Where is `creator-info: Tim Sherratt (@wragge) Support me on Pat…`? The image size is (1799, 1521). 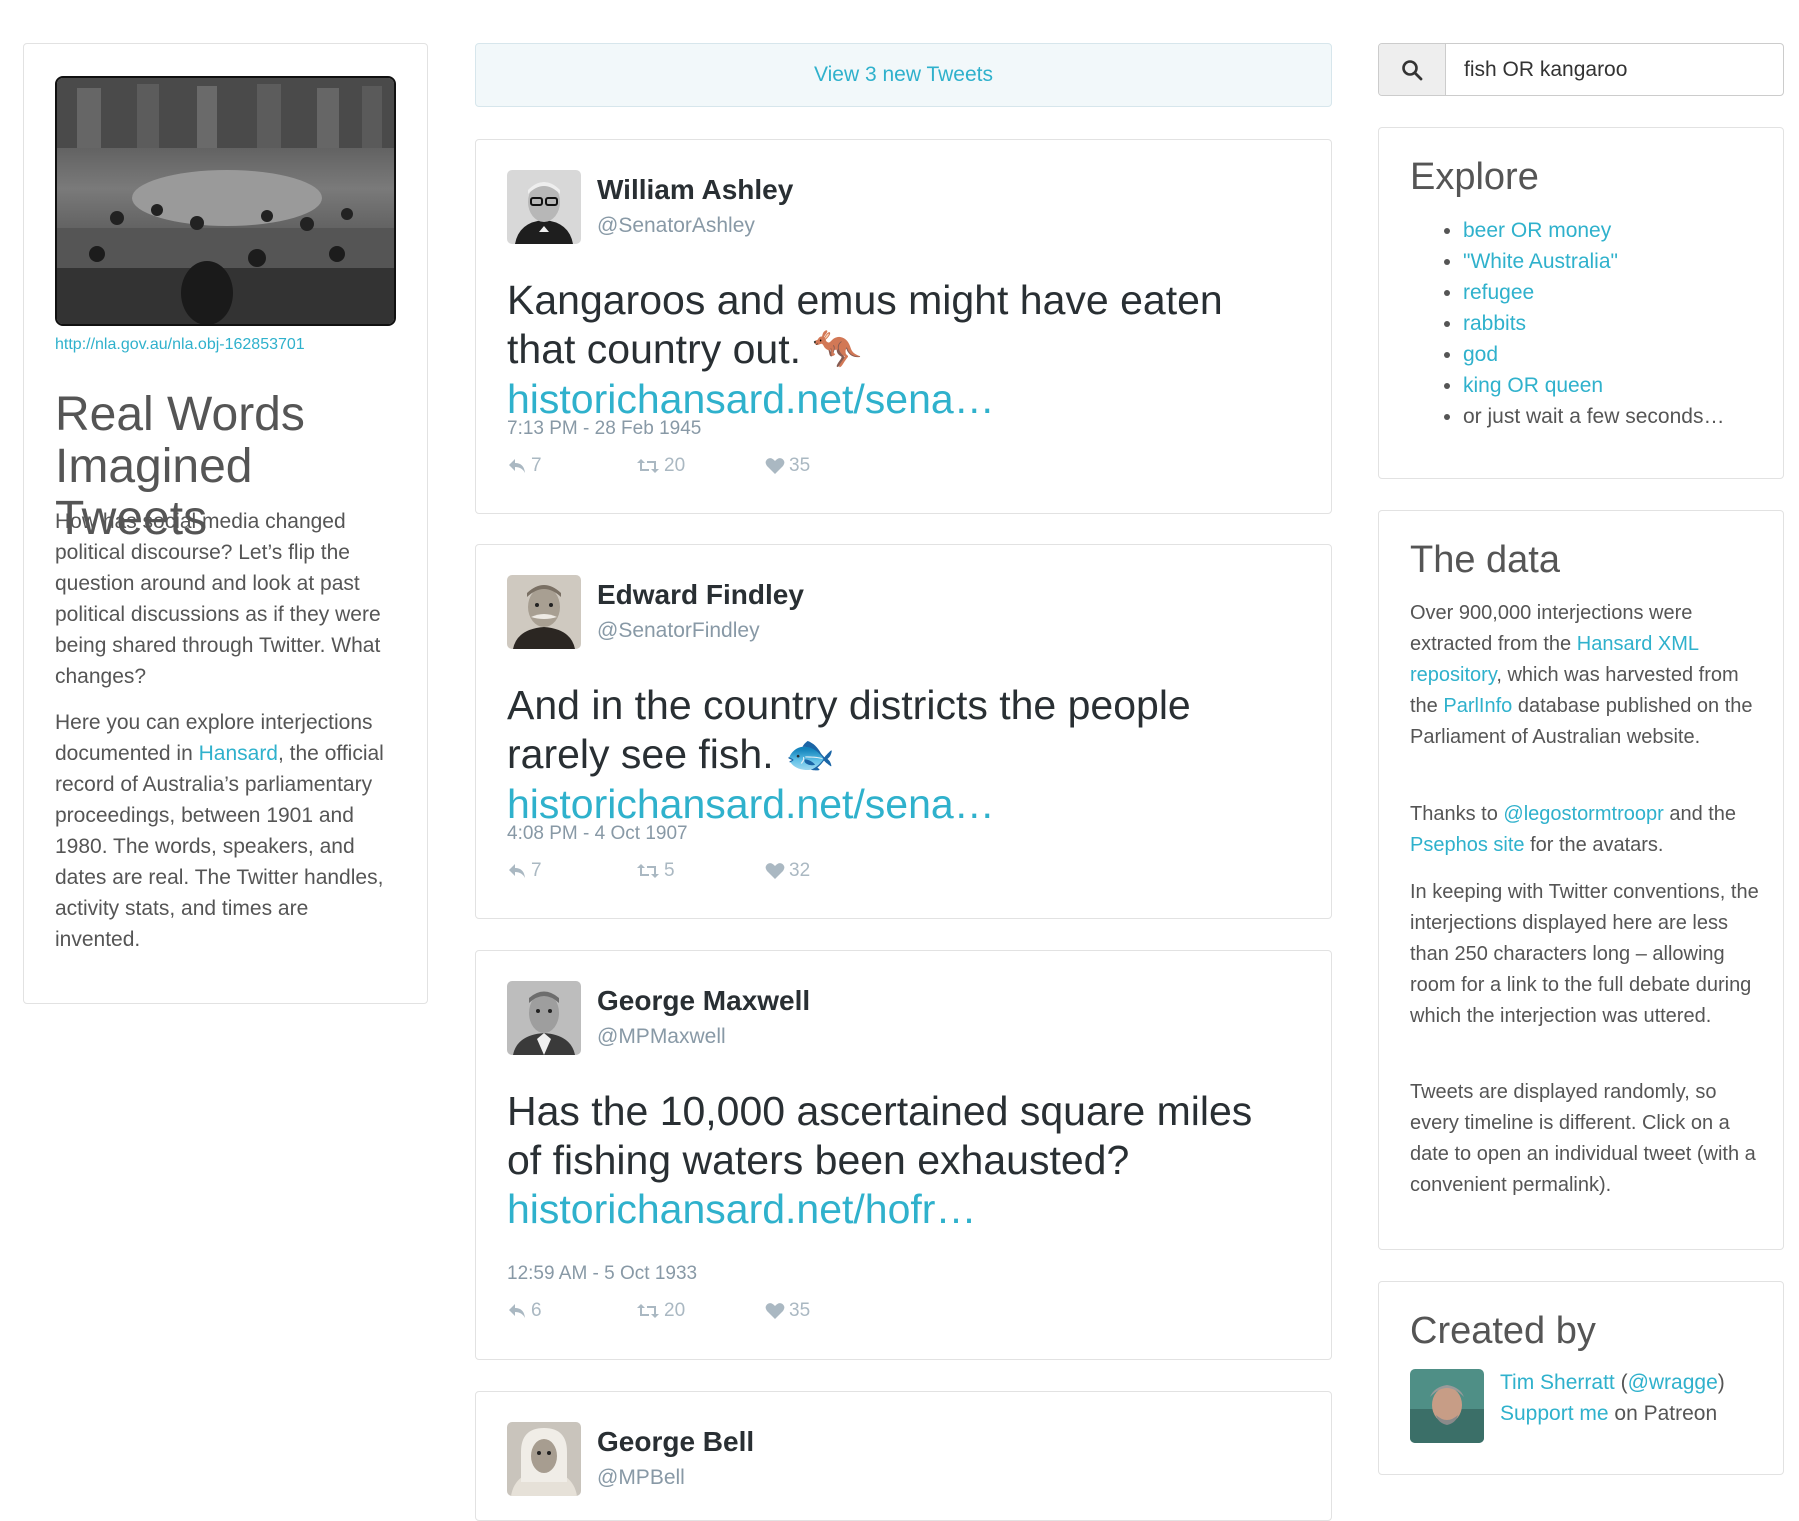
creator-info: Tim Sherratt (@wragge) Support me on Pat… is located at coordinates (1612, 1398).